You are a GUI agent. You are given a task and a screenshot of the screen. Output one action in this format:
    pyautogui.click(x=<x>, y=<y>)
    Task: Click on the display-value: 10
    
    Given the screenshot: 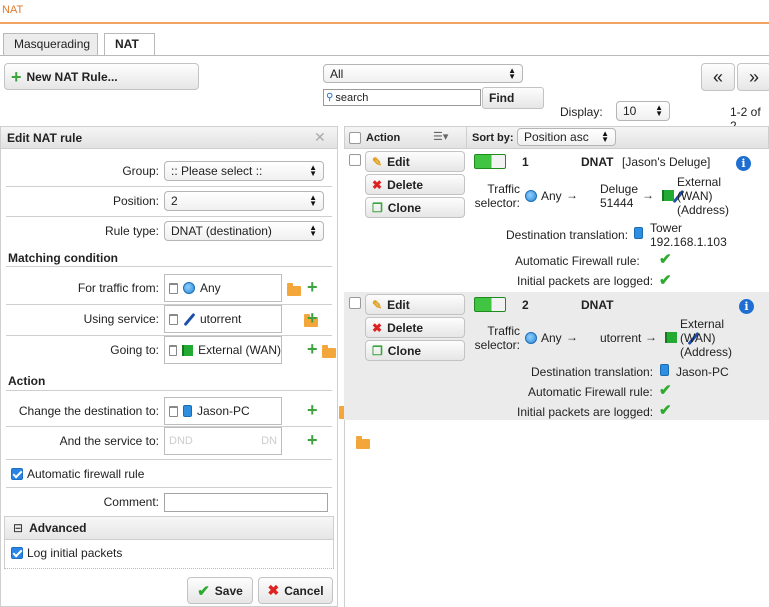 What is the action you would take?
    pyautogui.click(x=630, y=111)
    